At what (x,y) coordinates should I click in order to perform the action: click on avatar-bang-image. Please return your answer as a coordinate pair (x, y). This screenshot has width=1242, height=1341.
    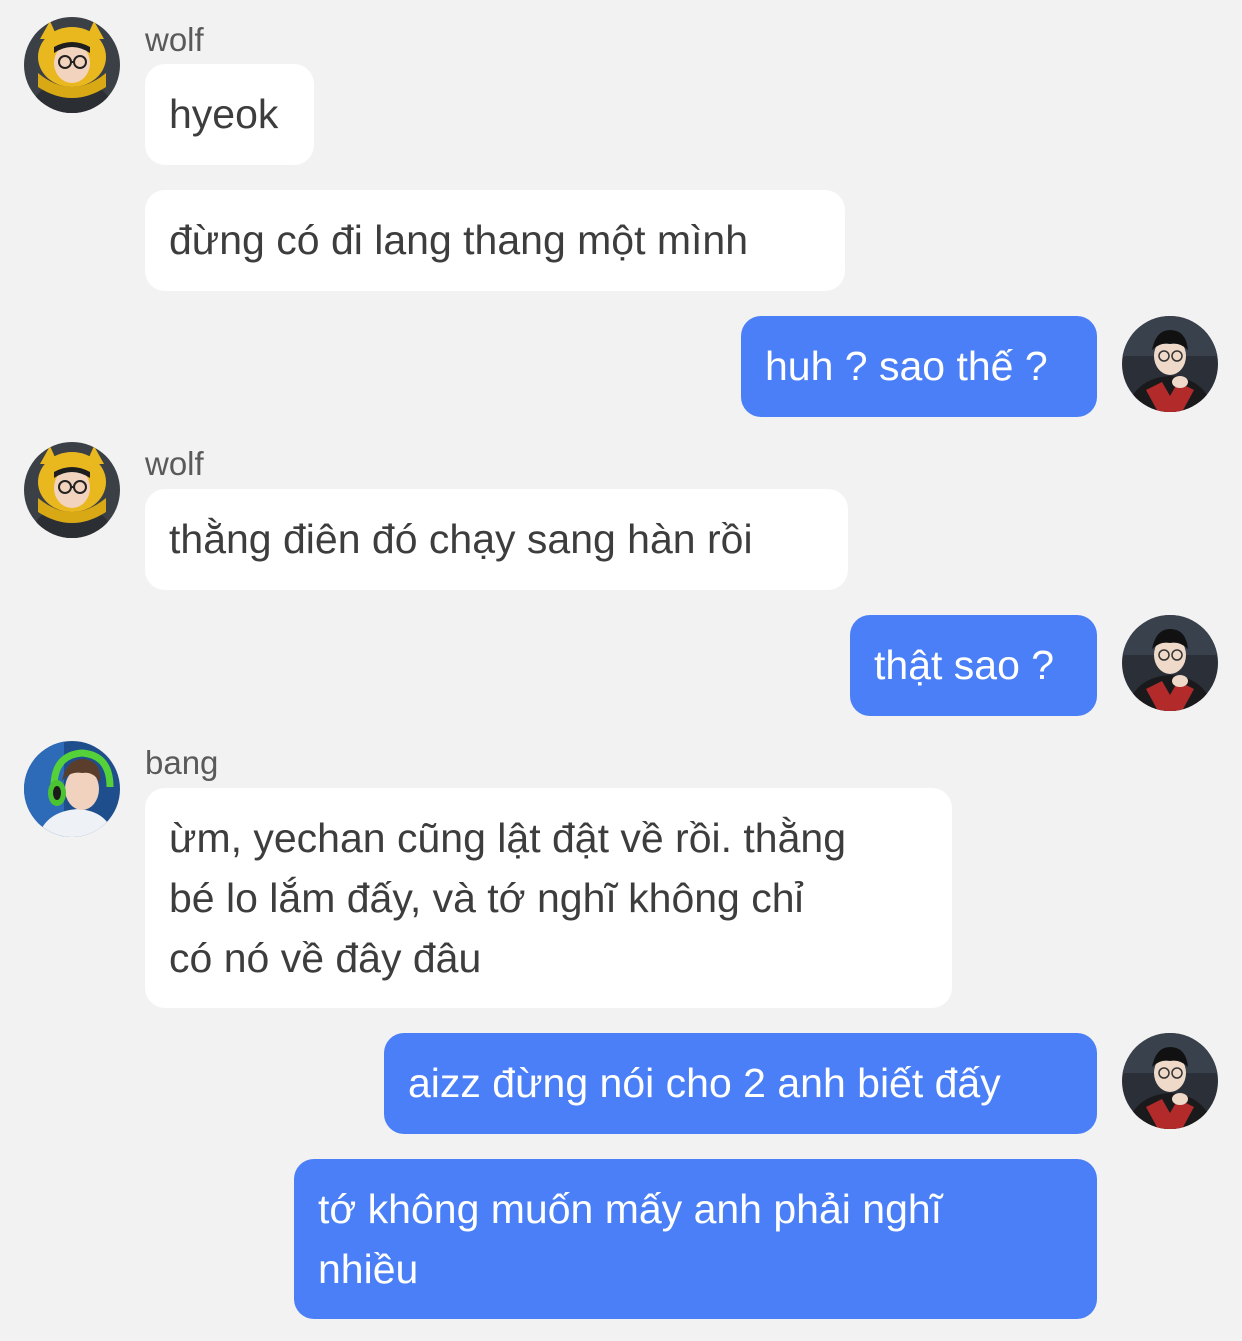
    Looking at the image, I should click on (72, 789).